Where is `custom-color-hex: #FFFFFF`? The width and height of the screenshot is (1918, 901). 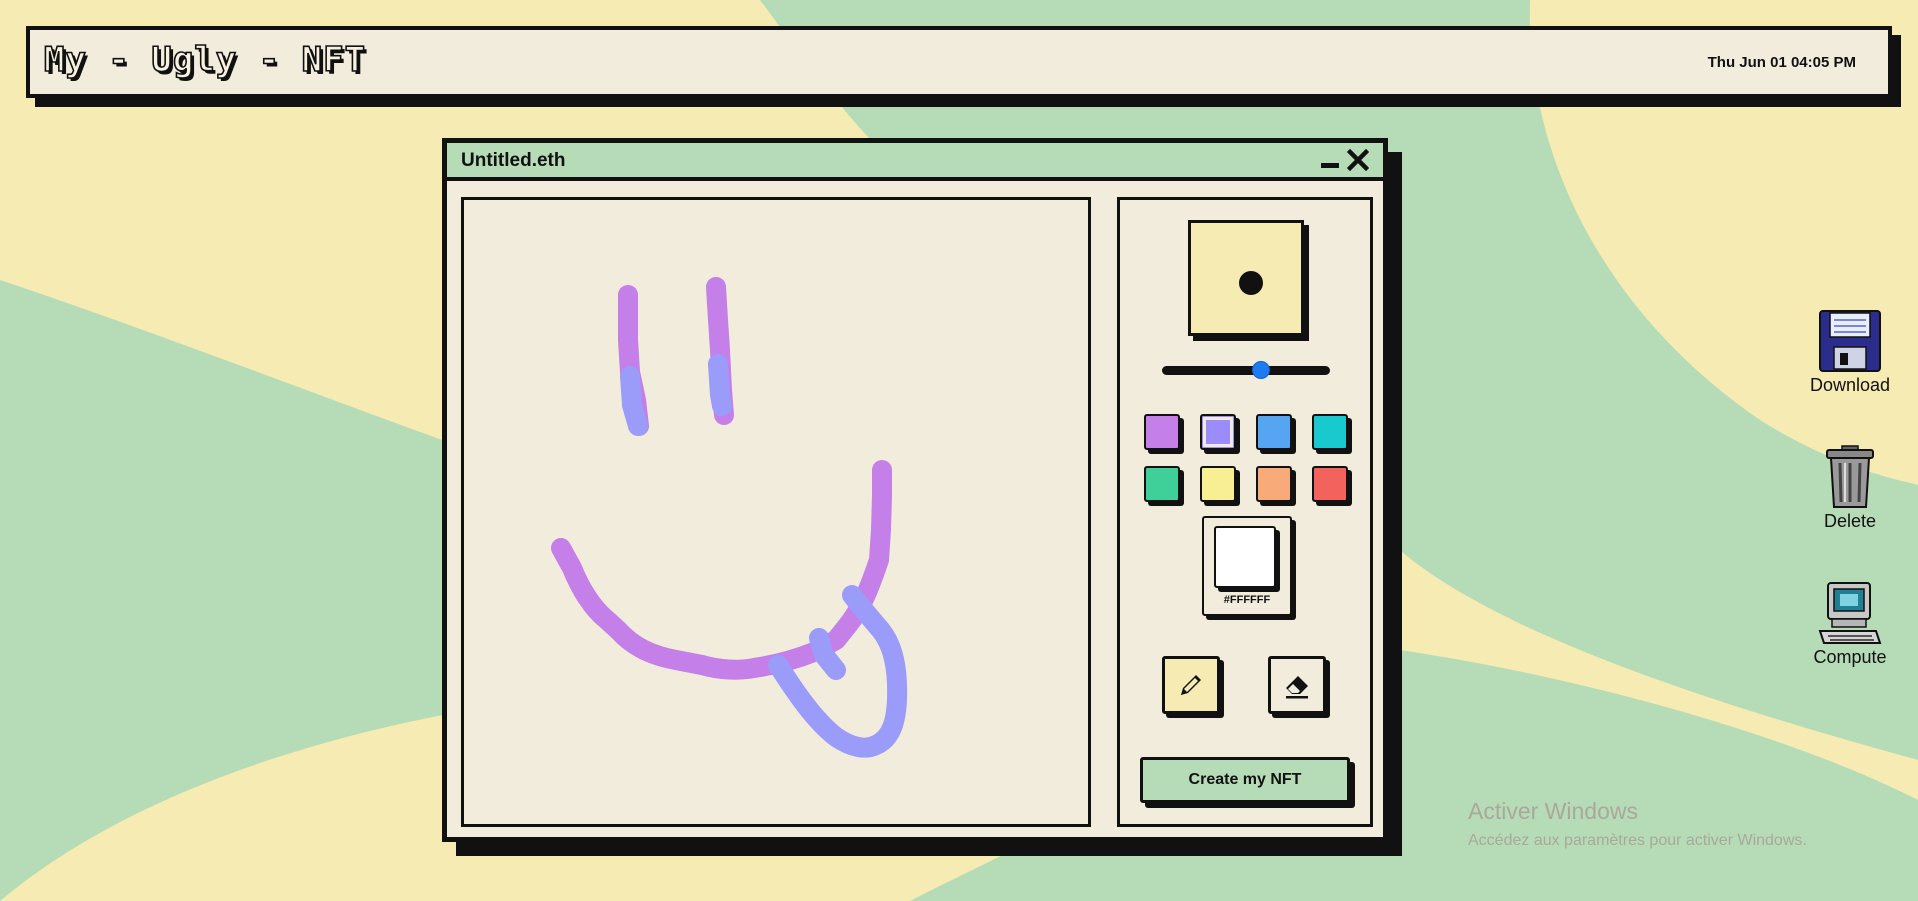
custom-color-hex: #FFFFFF is located at coordinates (1247, 600).